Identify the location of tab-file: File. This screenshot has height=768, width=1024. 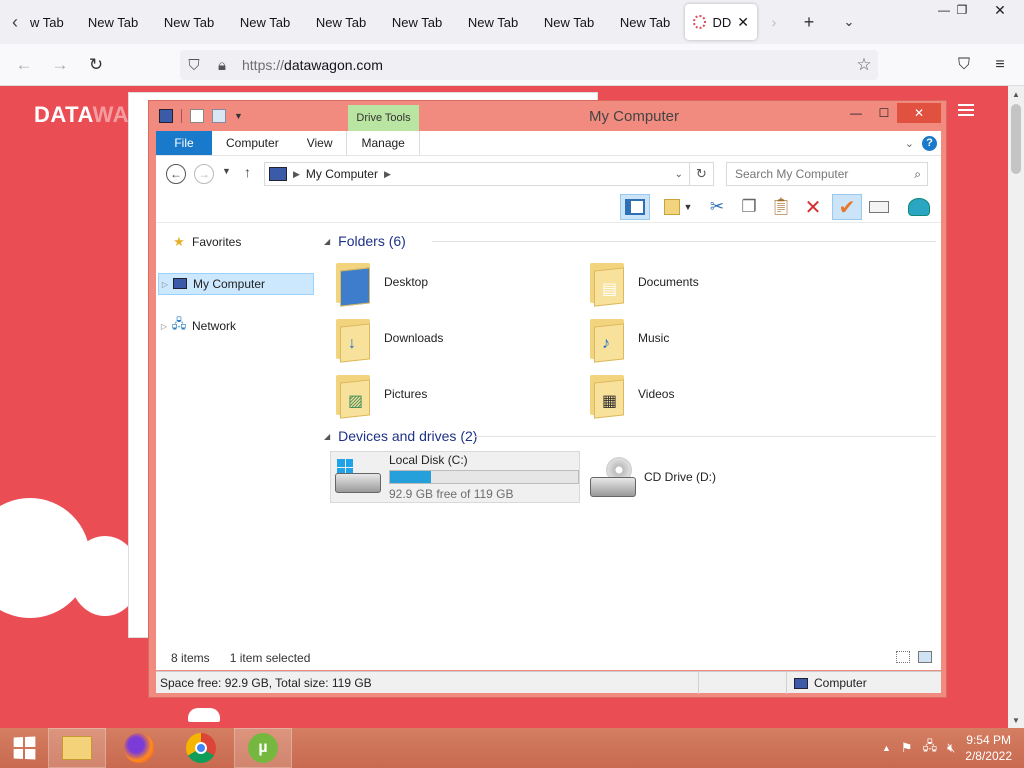
(184, 143).